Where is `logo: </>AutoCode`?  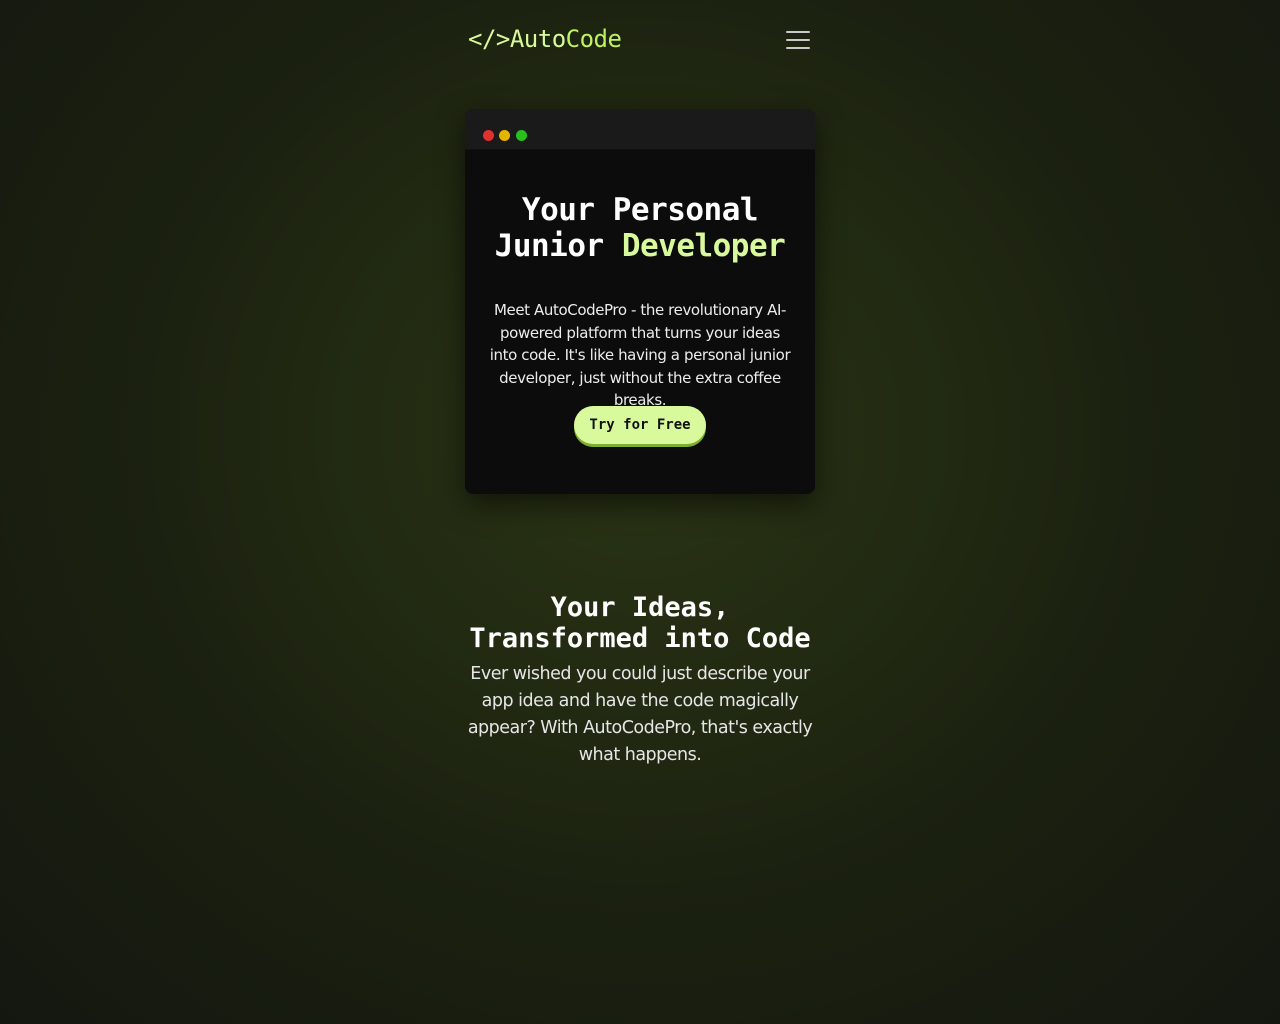 logo: </>AutoCode is located at coordinates (545, 39).